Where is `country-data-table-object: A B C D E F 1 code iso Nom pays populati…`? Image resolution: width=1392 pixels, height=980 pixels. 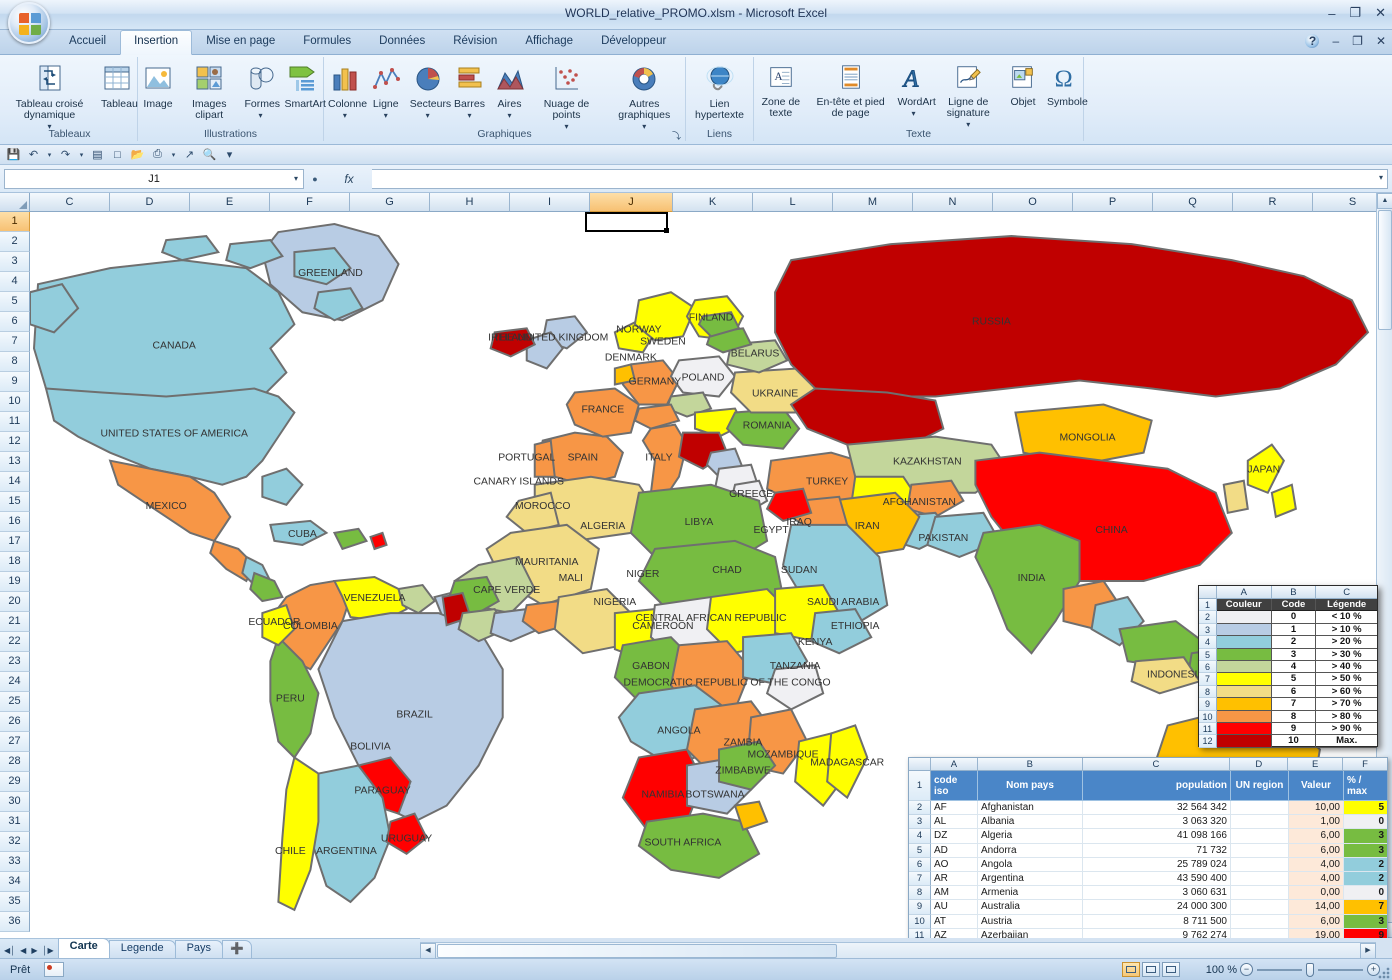
country-data-table-object: A B C D E F 1 code iso Nom pays populati… is located at coordinates (1148, 847).